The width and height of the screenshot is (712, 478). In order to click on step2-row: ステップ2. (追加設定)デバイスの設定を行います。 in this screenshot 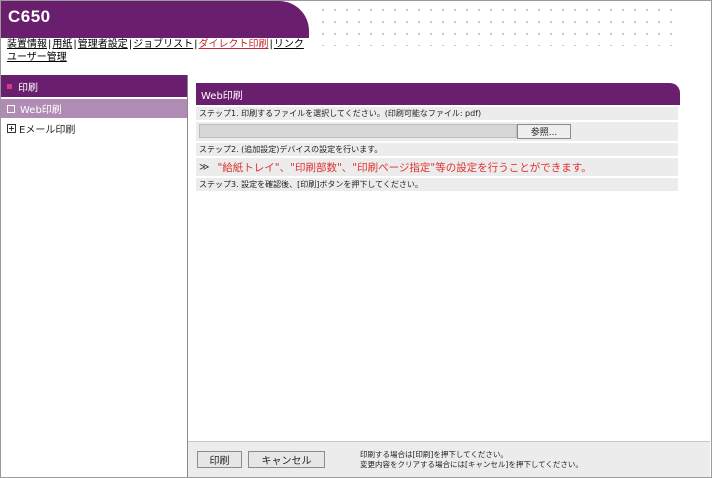, I will do `click(437, 149)`.